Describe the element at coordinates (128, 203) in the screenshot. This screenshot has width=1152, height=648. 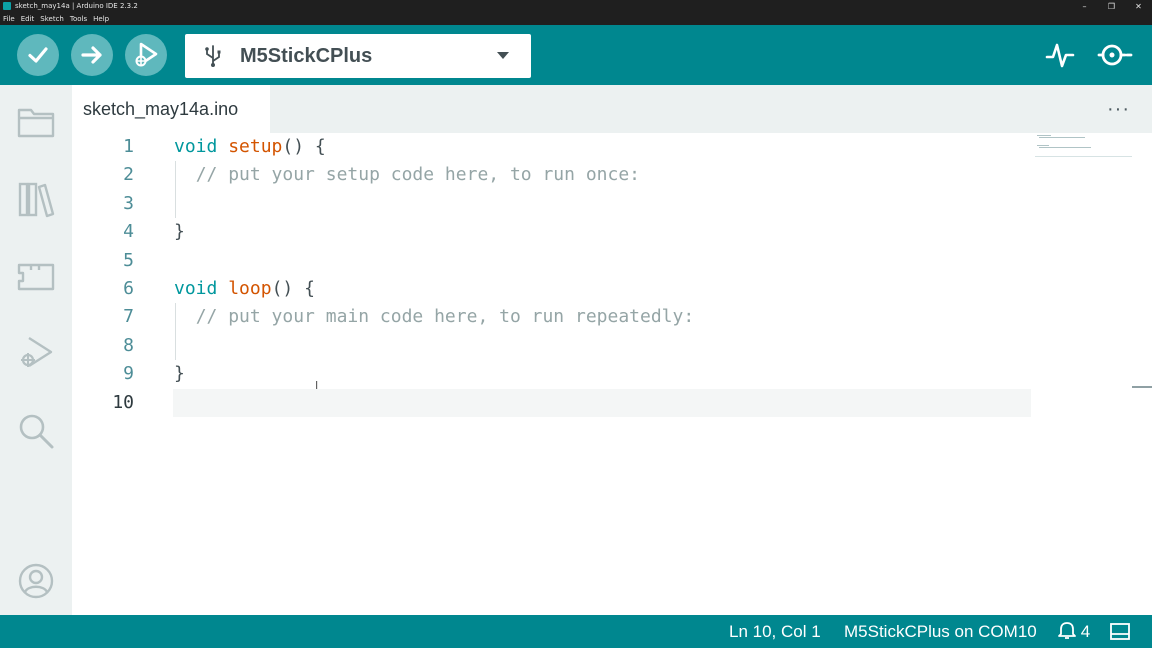
I see `line-number: 3` at that location.